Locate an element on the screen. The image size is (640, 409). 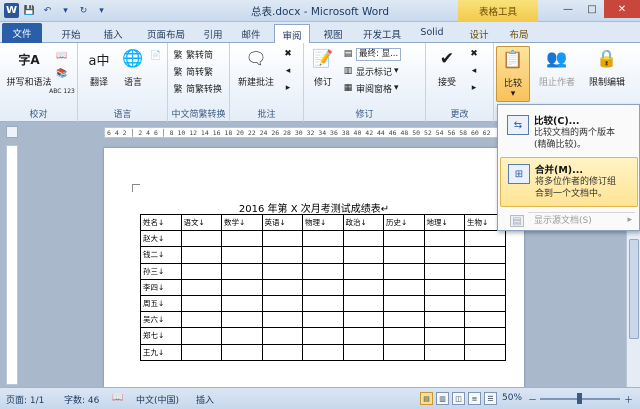
new-comment-button: 🗨 新建批注 is located at coordinates (256, 67).